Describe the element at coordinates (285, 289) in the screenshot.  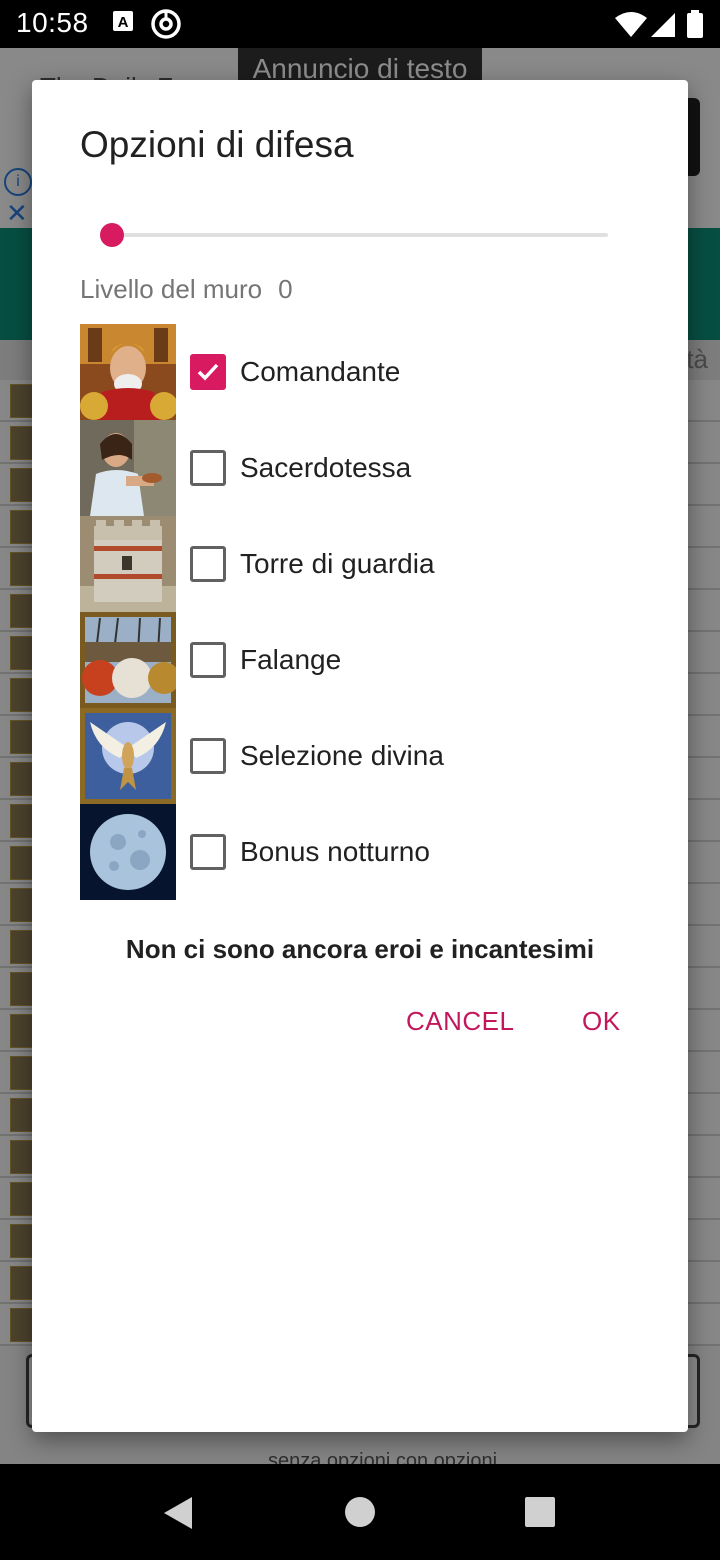
I see `wall-level-value: 0` at that location.